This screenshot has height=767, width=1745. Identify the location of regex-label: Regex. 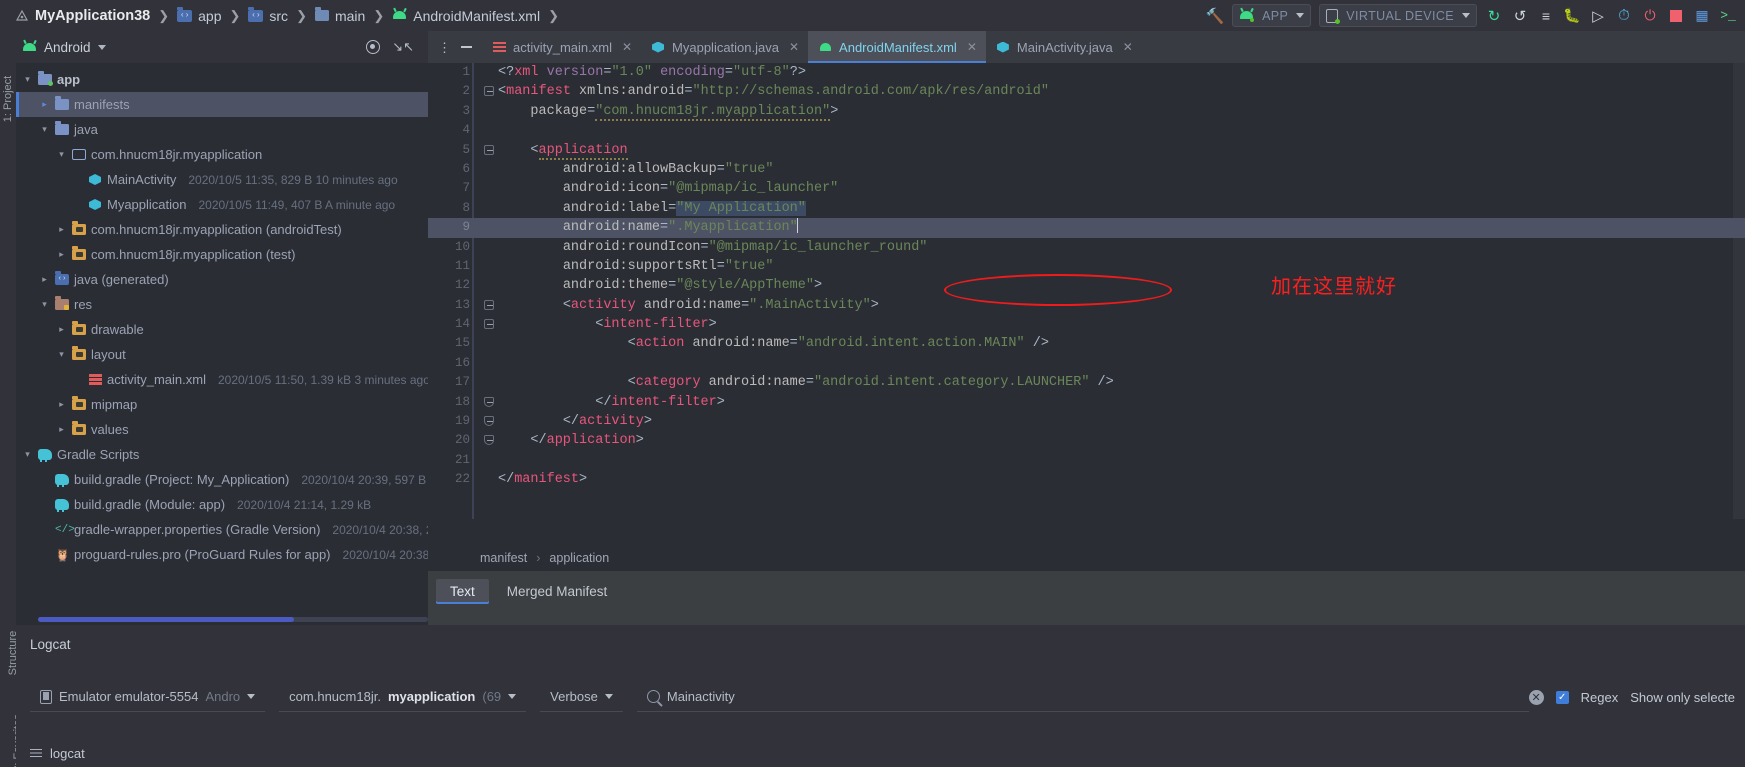
(1600, 697).